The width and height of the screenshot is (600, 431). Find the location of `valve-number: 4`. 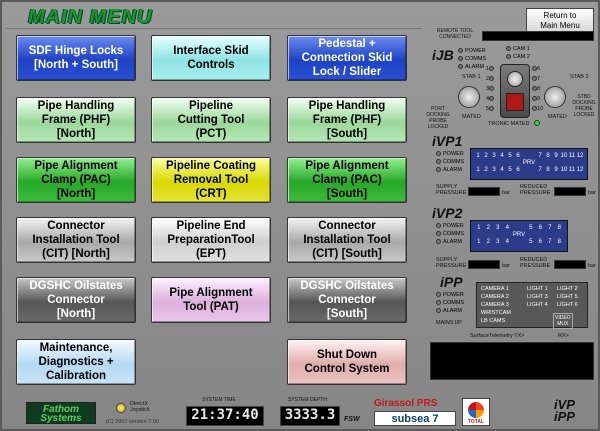

valve-number: 4 is located at coordinates (502, 170).